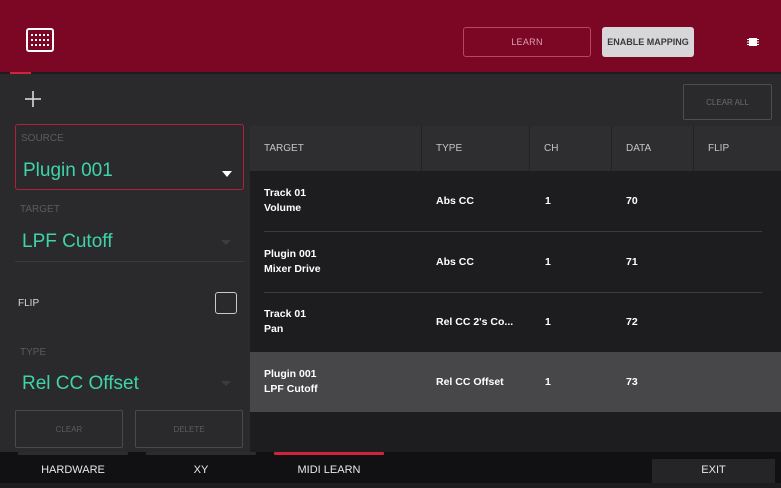 Image resolution: width=781 pixels, height=488 pixels. I want to click on grid-menu-icon, so click(40, 40).